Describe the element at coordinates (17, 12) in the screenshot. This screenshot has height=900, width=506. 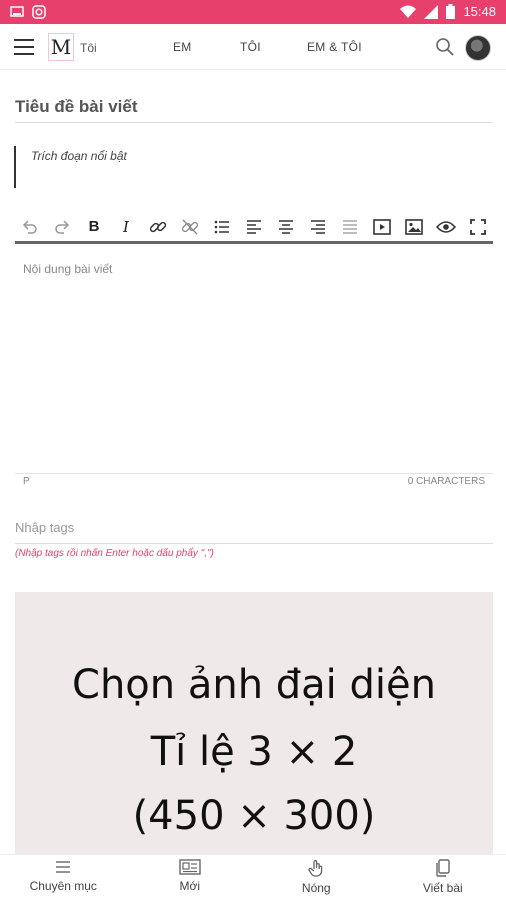
I see `screen-icon` at that location.